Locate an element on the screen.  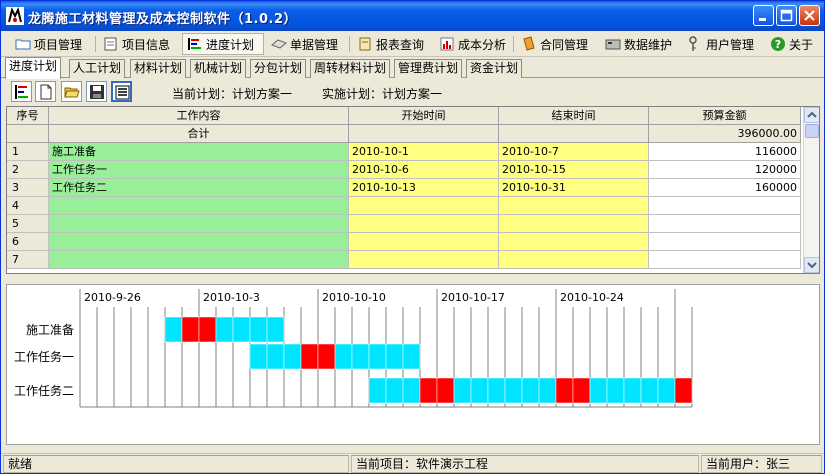
start-date-cell: 2010-10-1 is located at coordinates (424, 152).